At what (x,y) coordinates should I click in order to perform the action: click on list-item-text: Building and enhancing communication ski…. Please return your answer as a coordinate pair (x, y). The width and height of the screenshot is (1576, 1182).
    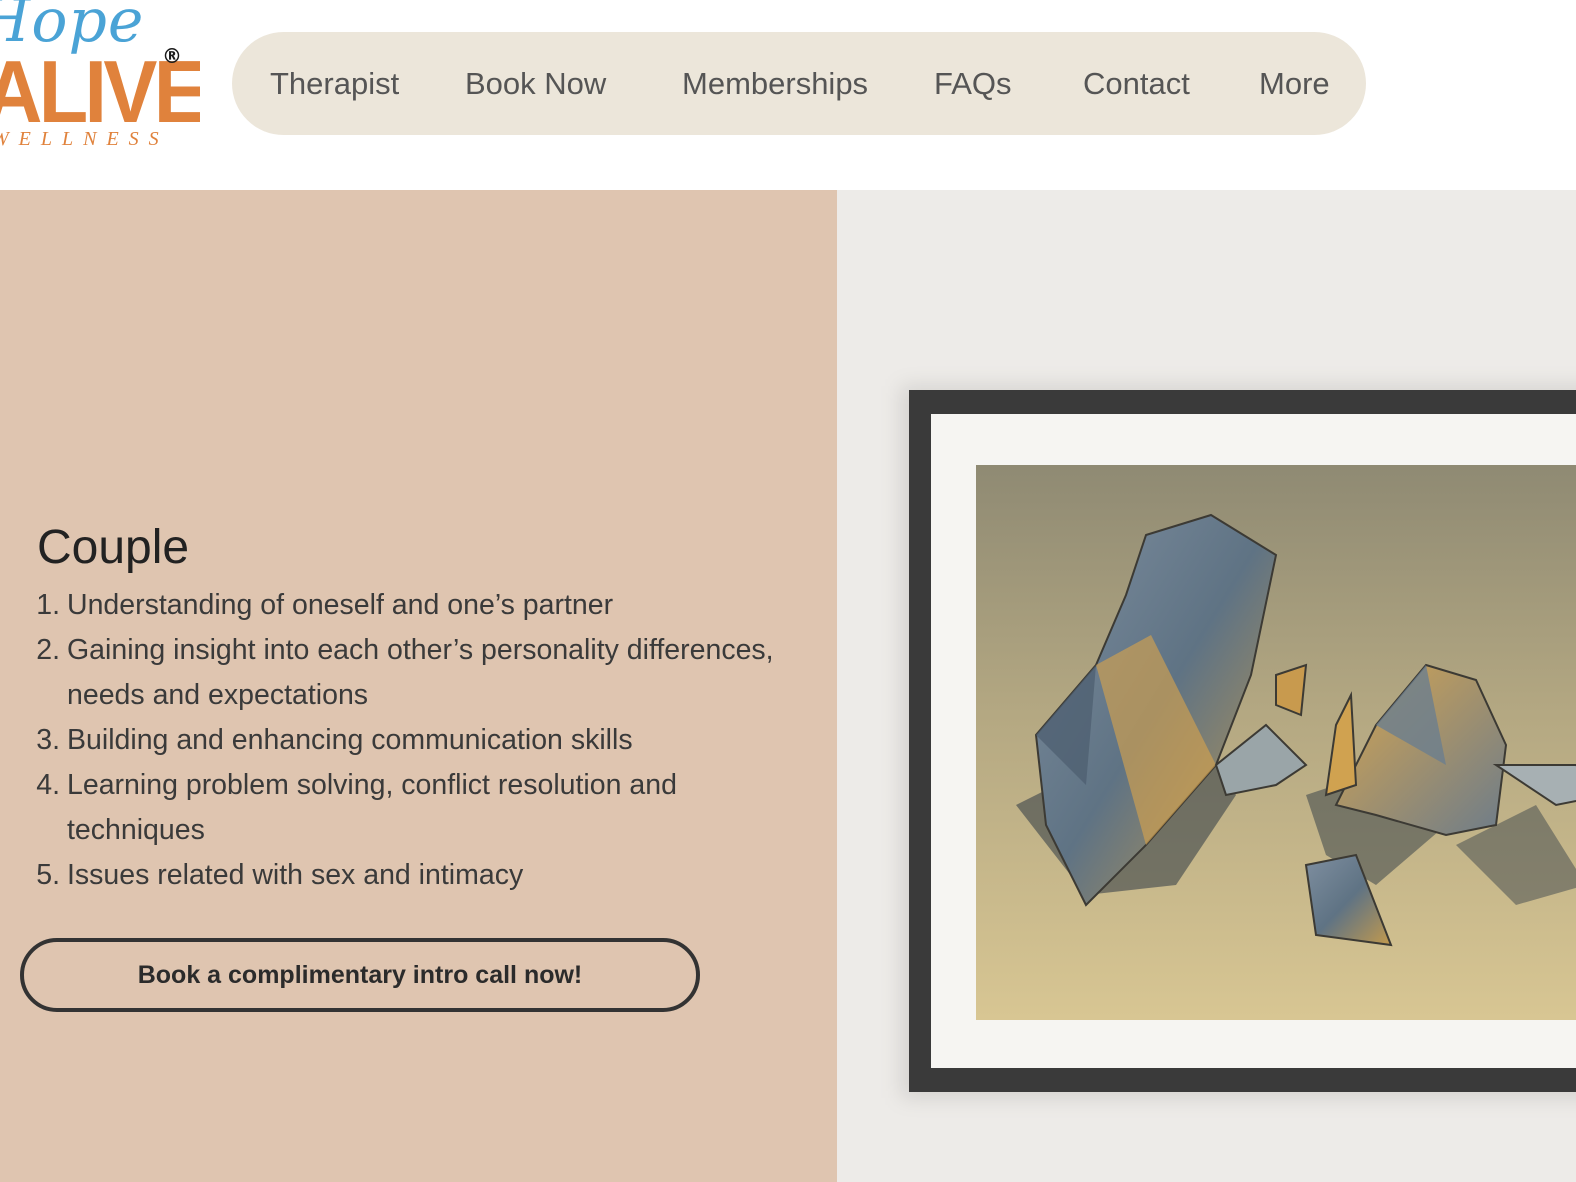
    Looking at the image, I should click on (350, 740).